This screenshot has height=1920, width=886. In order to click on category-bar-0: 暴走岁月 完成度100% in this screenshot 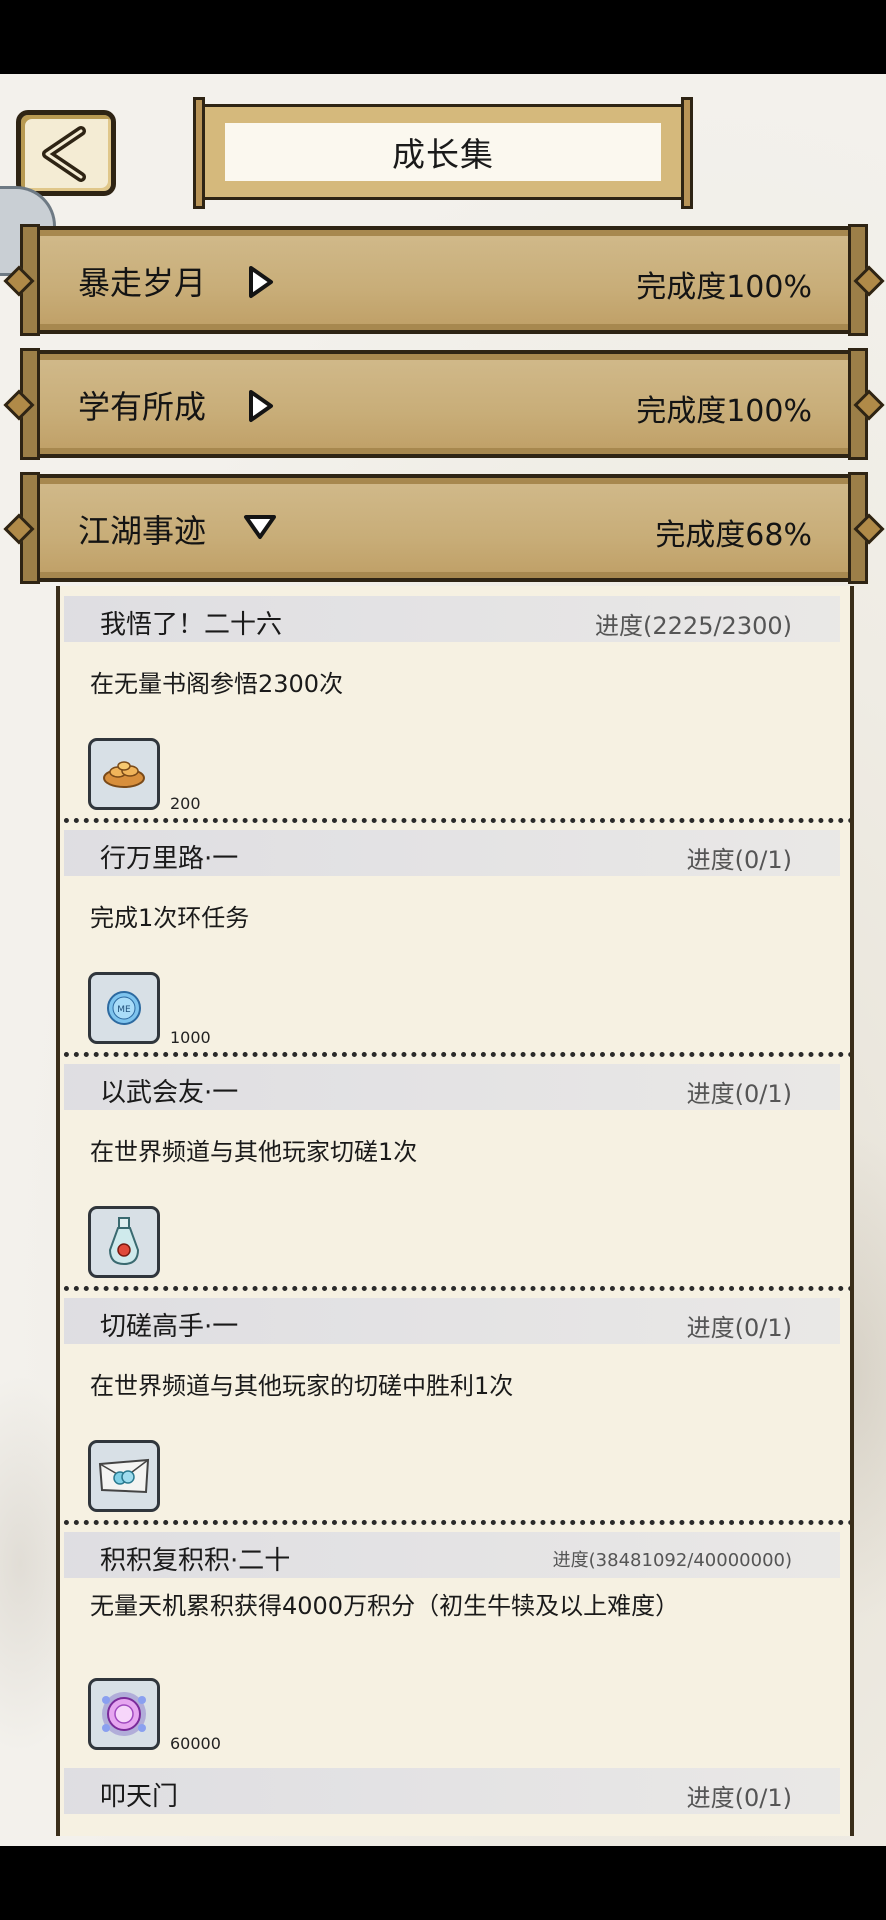, I will do `click(444, 280)`.